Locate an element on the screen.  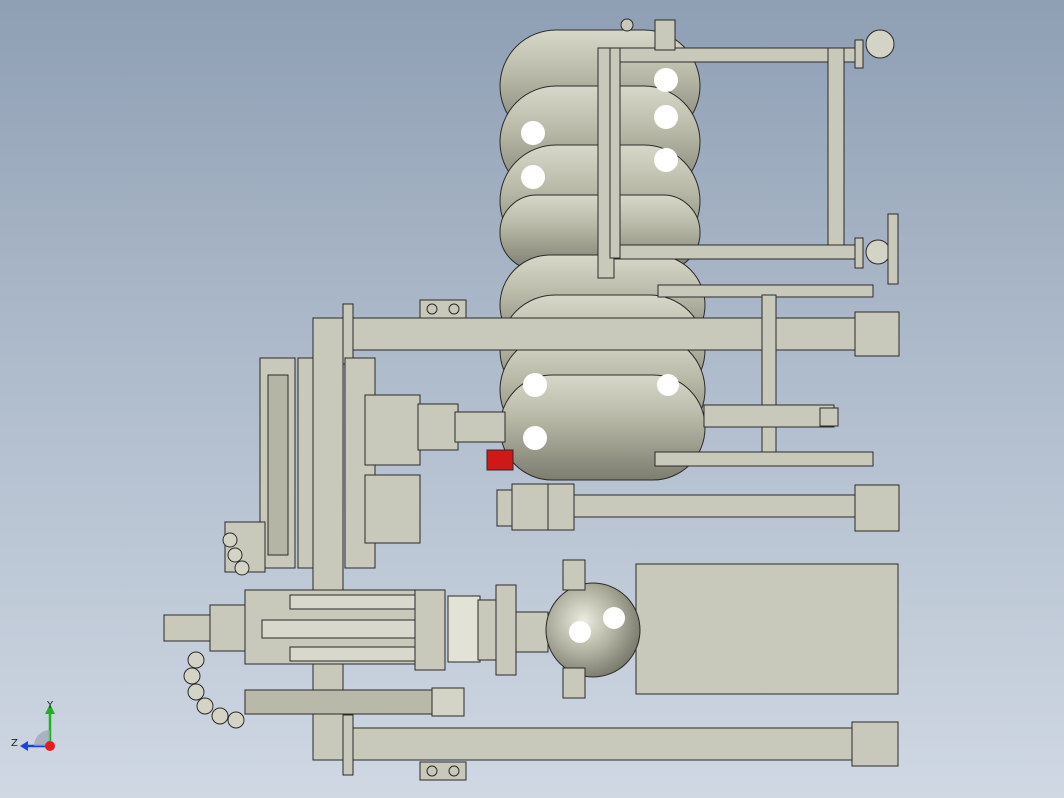
motor-housing-upper is located at coordinates (392, 430).